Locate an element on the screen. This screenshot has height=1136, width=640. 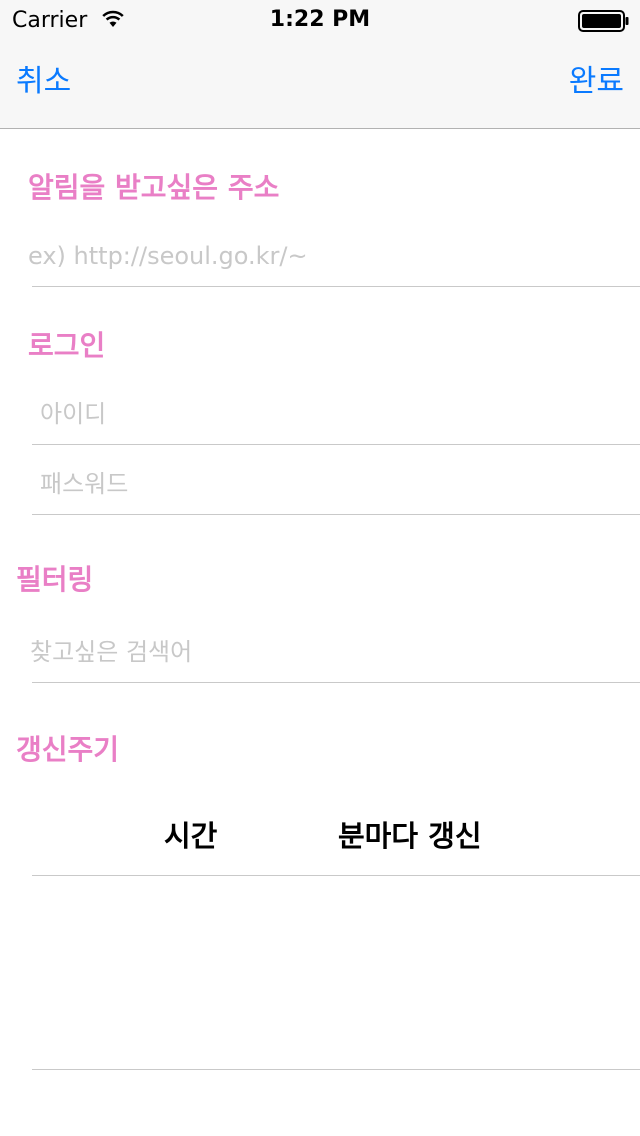
id-field is located at coordinates (336, 416).